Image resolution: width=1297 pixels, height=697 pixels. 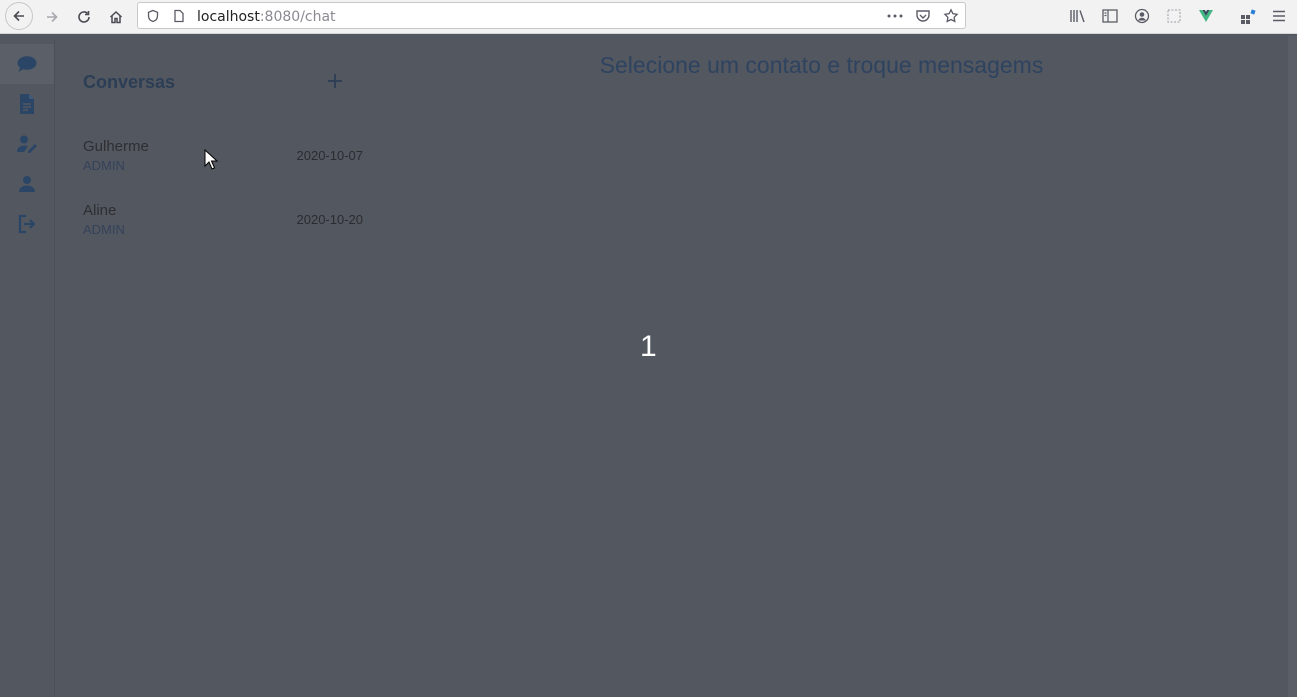 I want to click on rail-item-chat, so click(x=27, y=64).